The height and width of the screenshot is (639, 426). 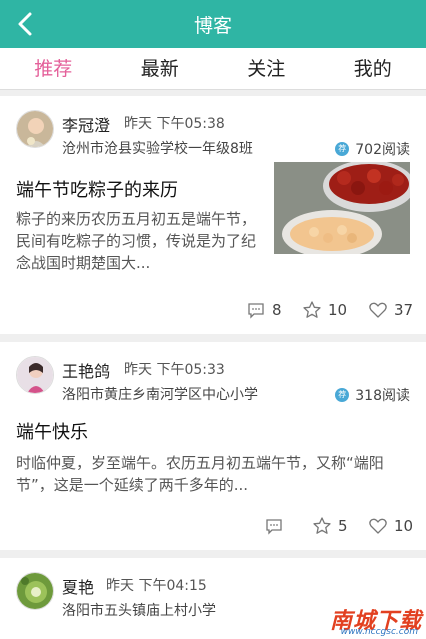 What do you see at coordinates (338, 310) in the screenshot?
I see `favorite-count: 10` at bounding box center [338, 310].